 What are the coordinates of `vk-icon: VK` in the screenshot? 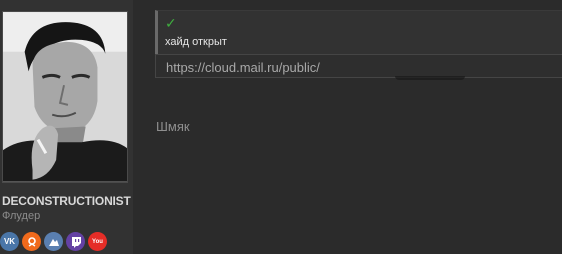 It's located at (9, 241).